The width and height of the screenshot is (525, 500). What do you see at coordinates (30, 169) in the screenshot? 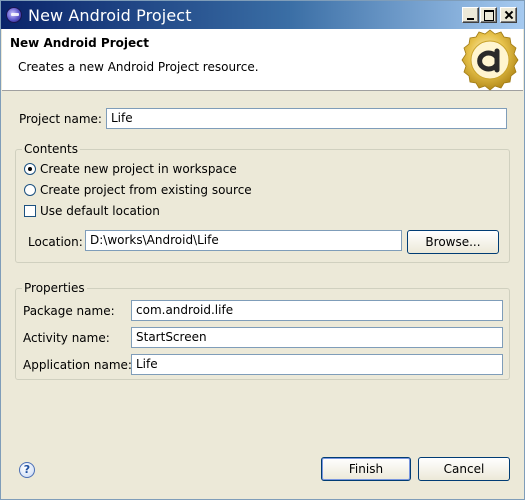
I see `create-new-project-radio` at bounding box center [30, 169].